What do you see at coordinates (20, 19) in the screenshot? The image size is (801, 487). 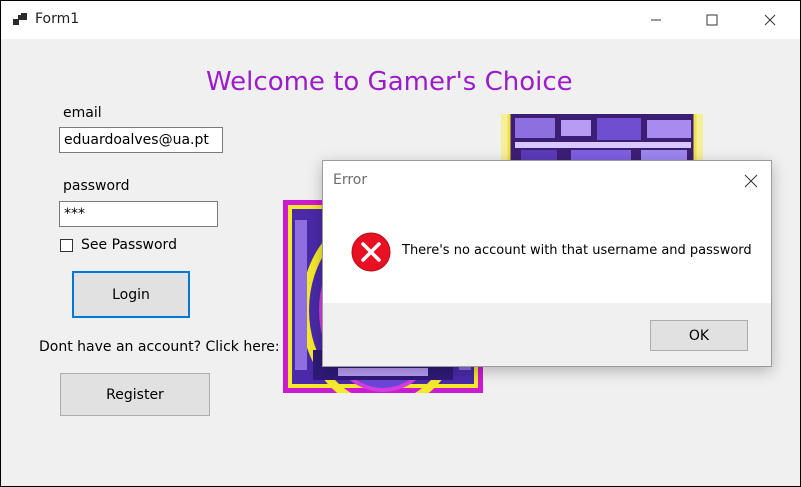 I see `app-icon` at bounding box center [20, 19].